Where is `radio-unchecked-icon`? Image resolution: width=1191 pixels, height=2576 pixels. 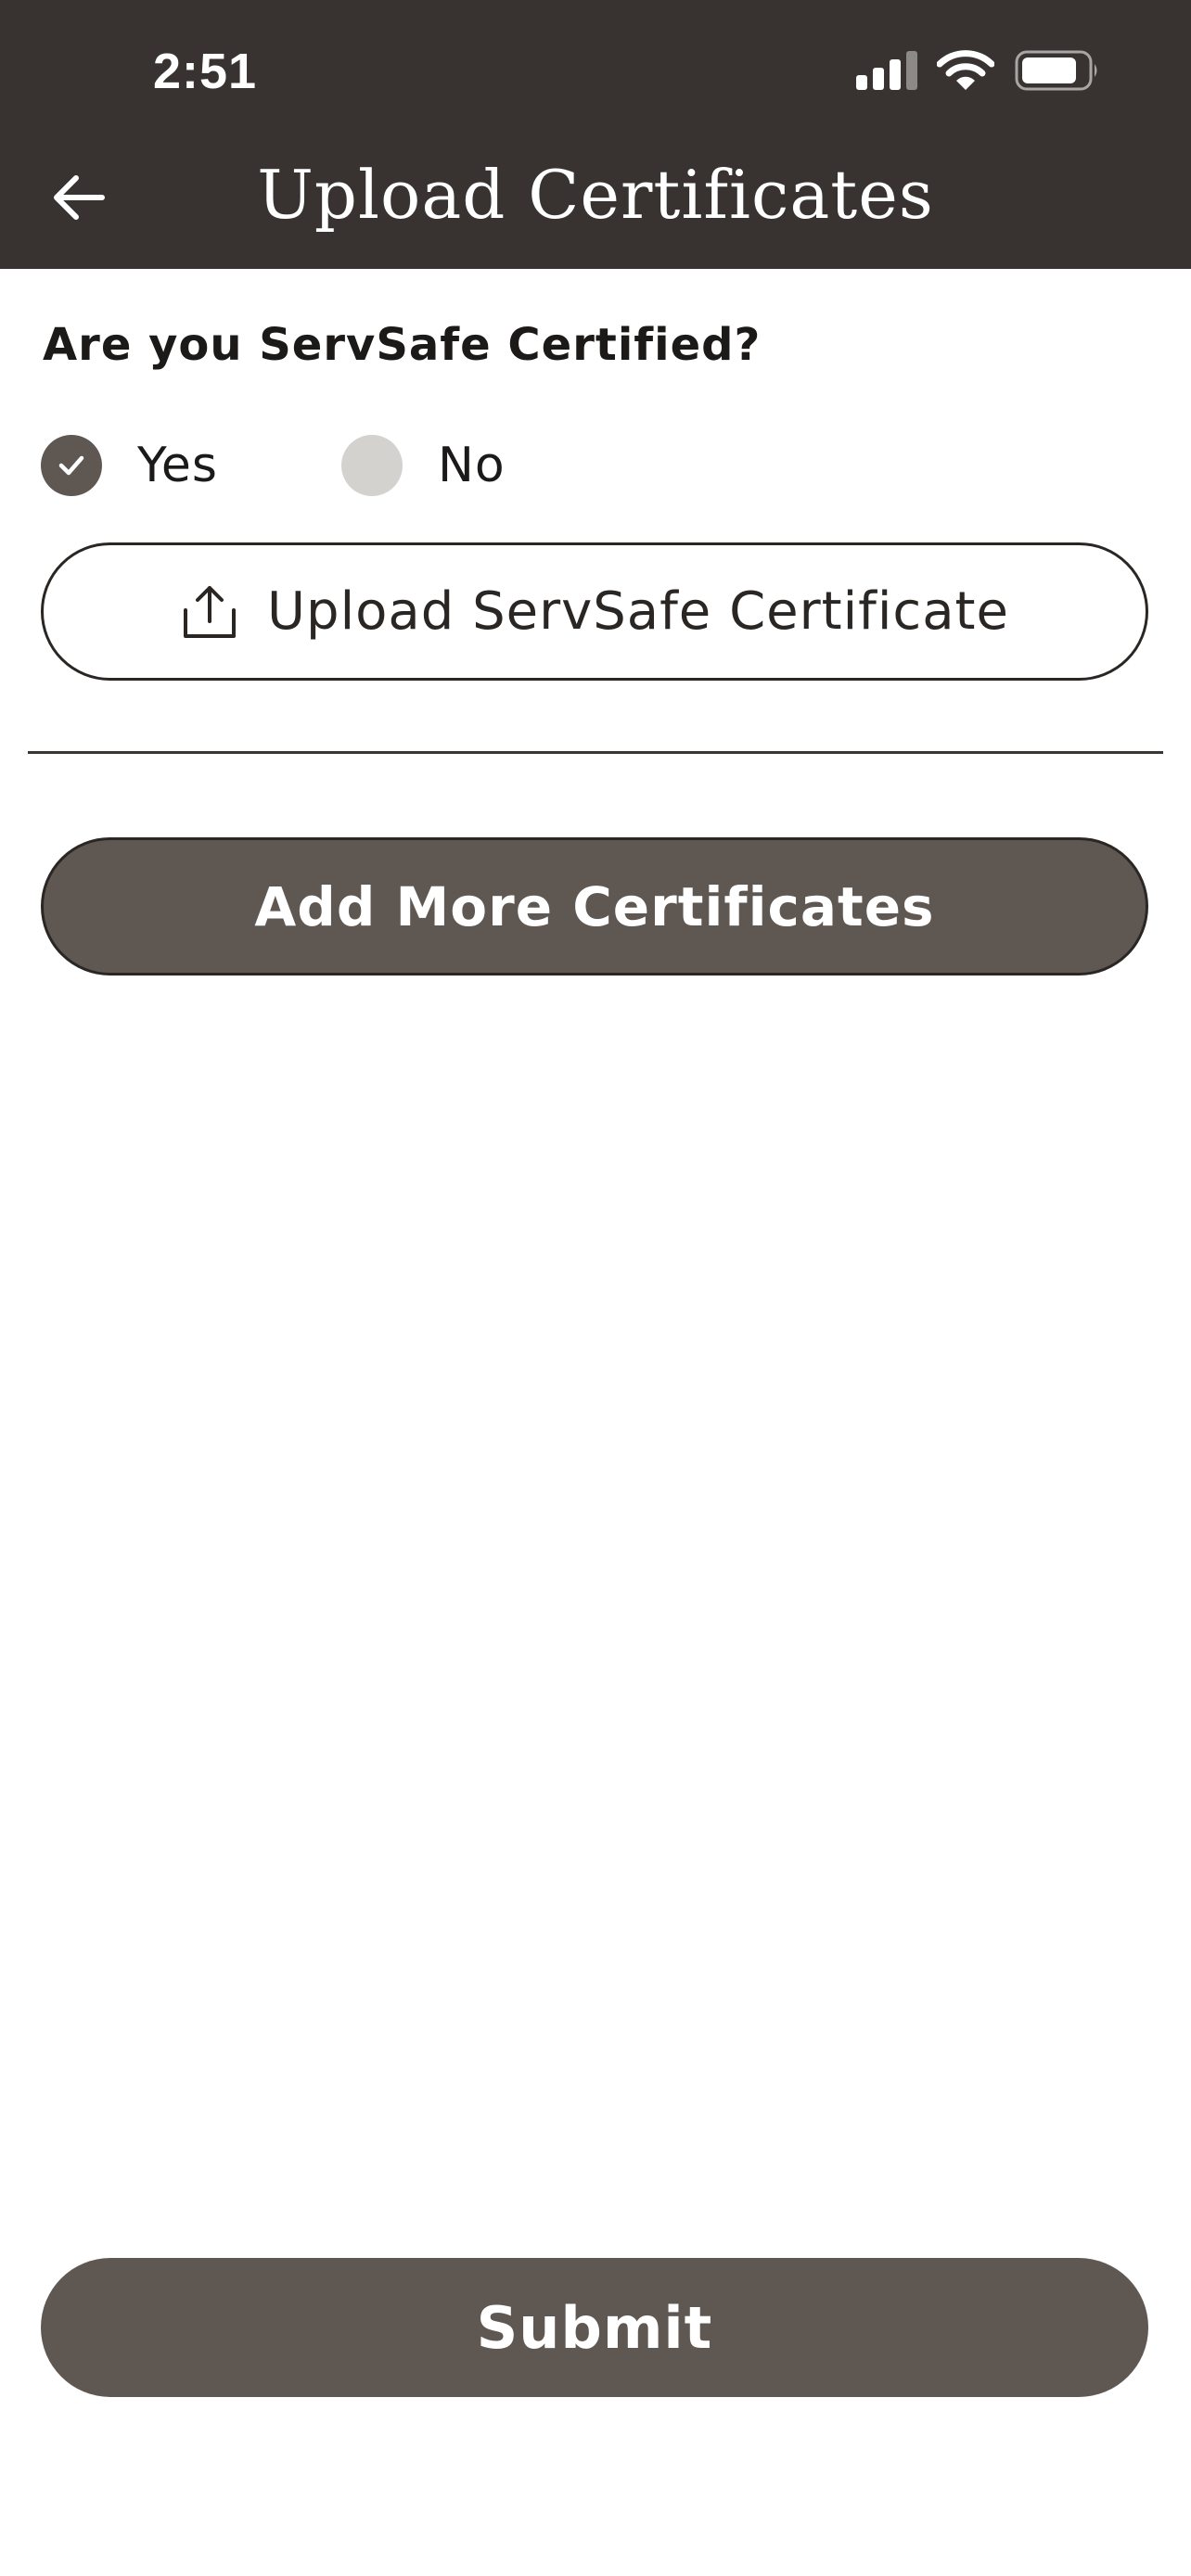
radio-unchecked-icon is located at coordinates (372, 465).